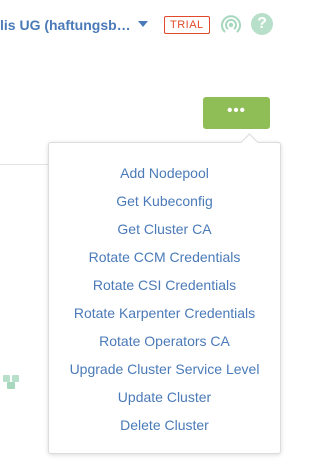  Describe the element at coordinates (164, 341) in the screenshot. I see `menu-item-rotate-operators-ca: Rotate Operators CA` at that location.